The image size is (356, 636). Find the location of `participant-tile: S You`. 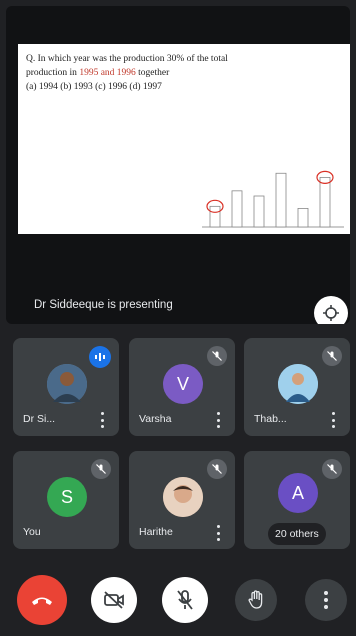

participant-tile: S You is located at coordinates (66, 500).